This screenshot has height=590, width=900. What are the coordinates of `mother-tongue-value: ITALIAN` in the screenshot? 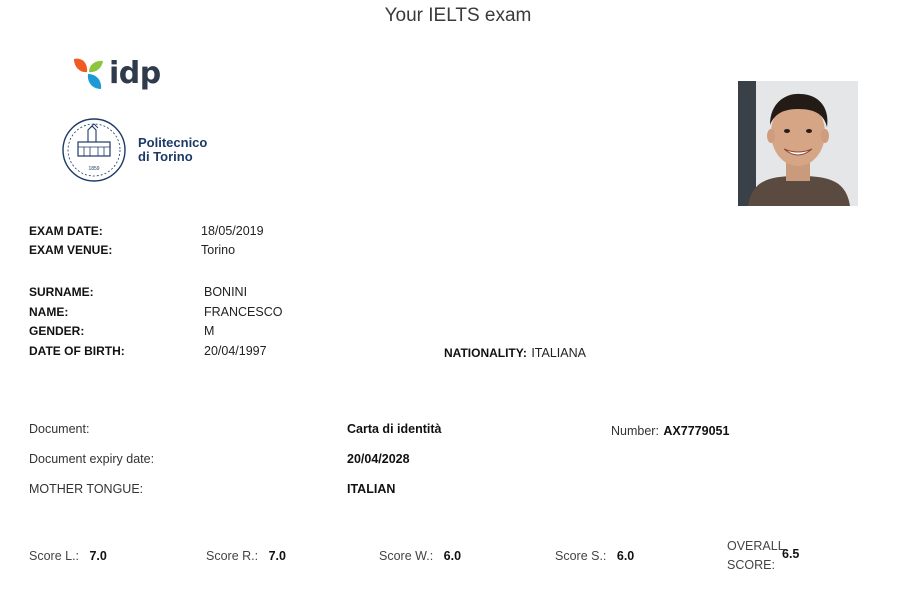 It's located at (371, 489).